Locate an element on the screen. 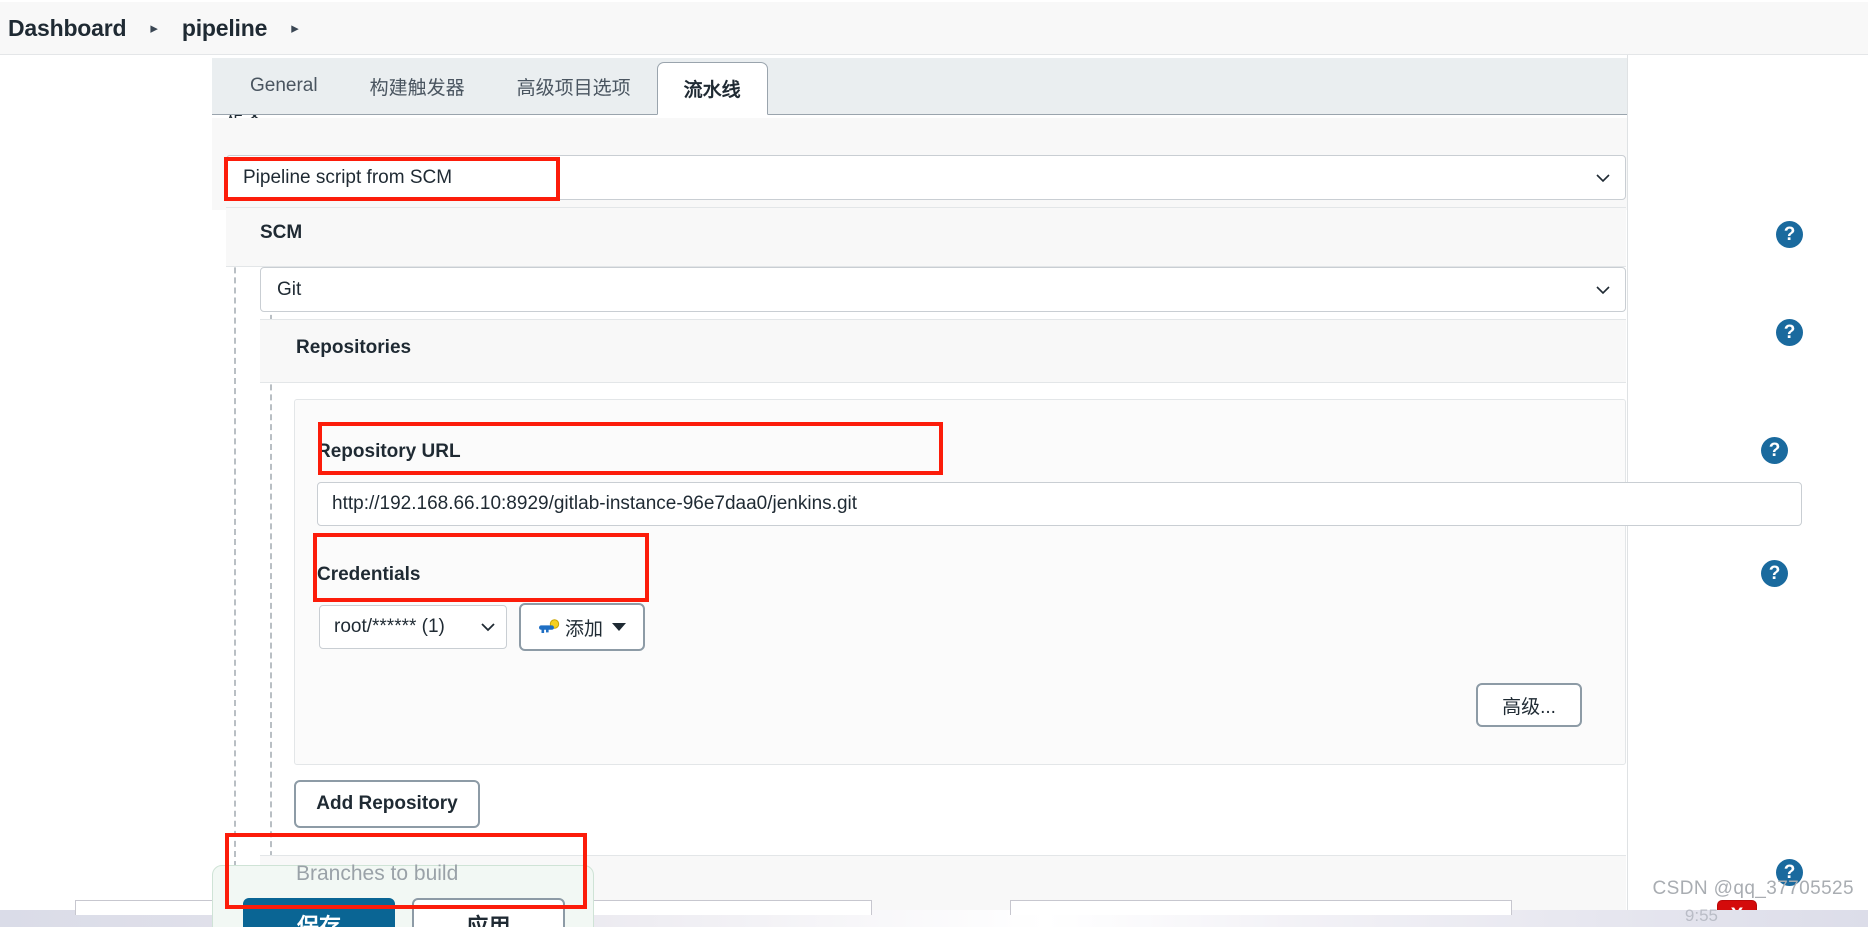 This screenshot has height=927, width=1868. definition-select: Pipeline script from SCM is located at coordinates (926, 177).